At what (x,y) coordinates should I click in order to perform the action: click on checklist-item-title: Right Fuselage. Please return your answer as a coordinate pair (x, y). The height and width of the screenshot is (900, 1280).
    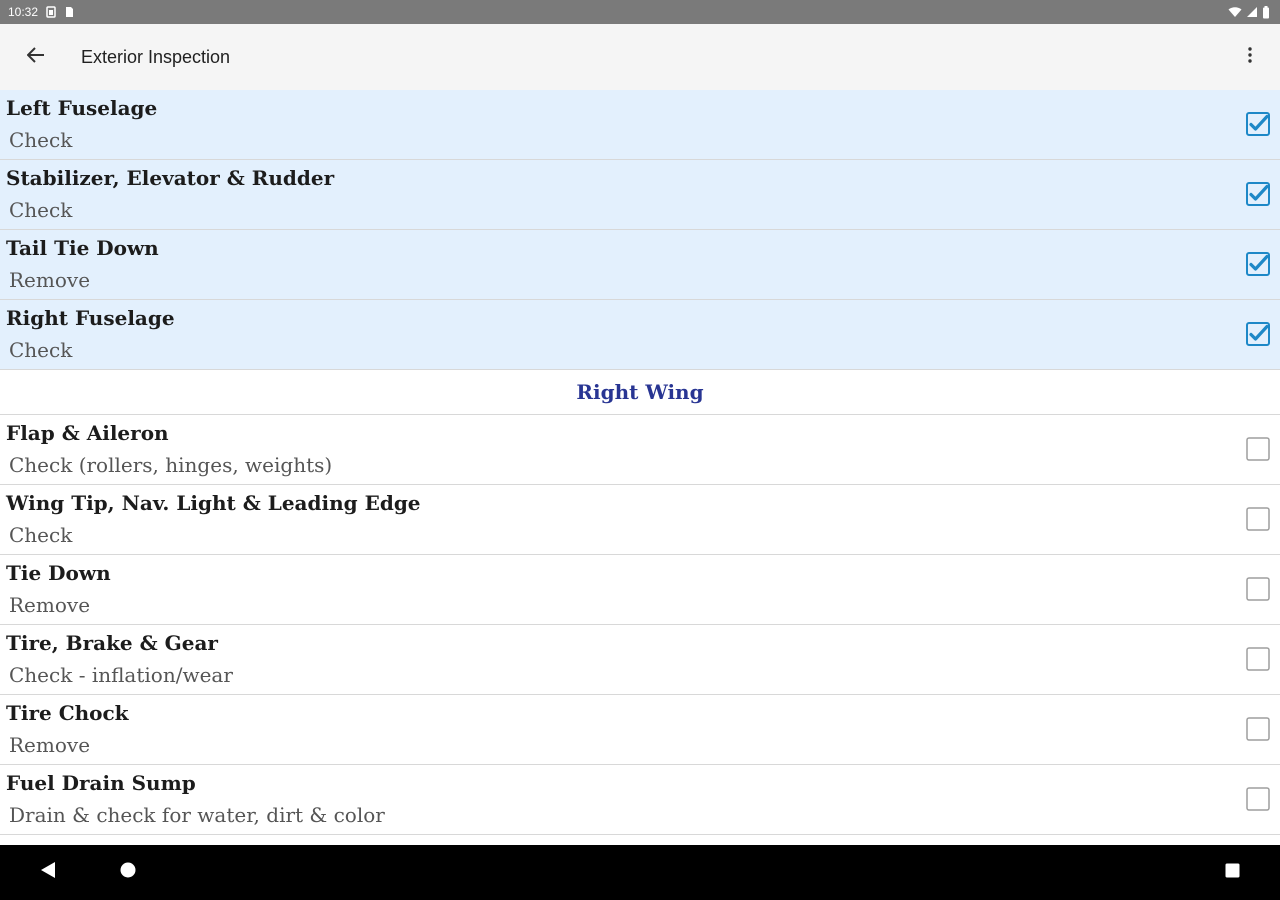
    Looking at the image, I should click on (90, 318).